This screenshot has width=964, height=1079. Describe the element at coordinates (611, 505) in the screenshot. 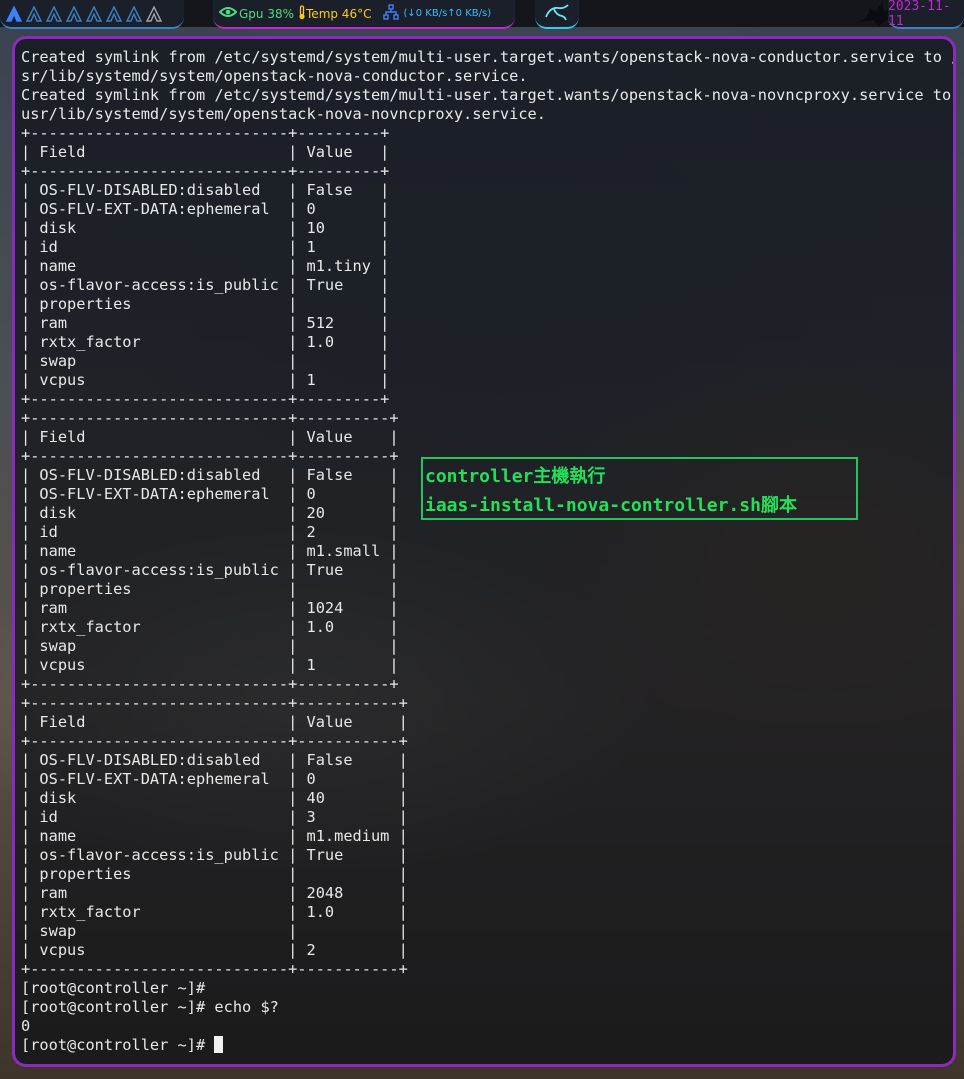

I see `annotation-line-2: iaas-install-nova-controller.sh腳本` at that location.